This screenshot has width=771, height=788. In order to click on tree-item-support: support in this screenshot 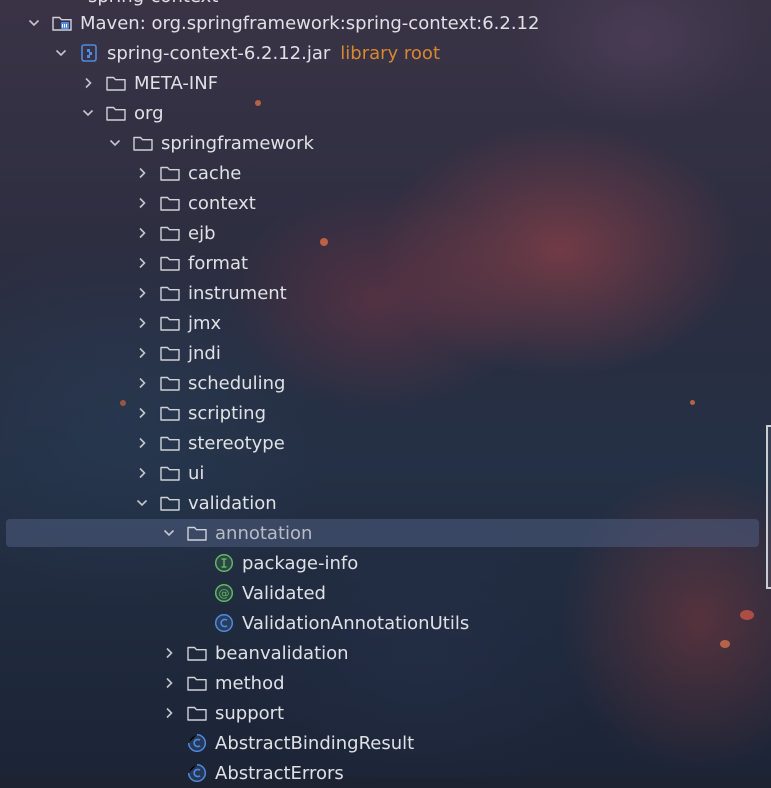, I will do `click(385, 713)`.